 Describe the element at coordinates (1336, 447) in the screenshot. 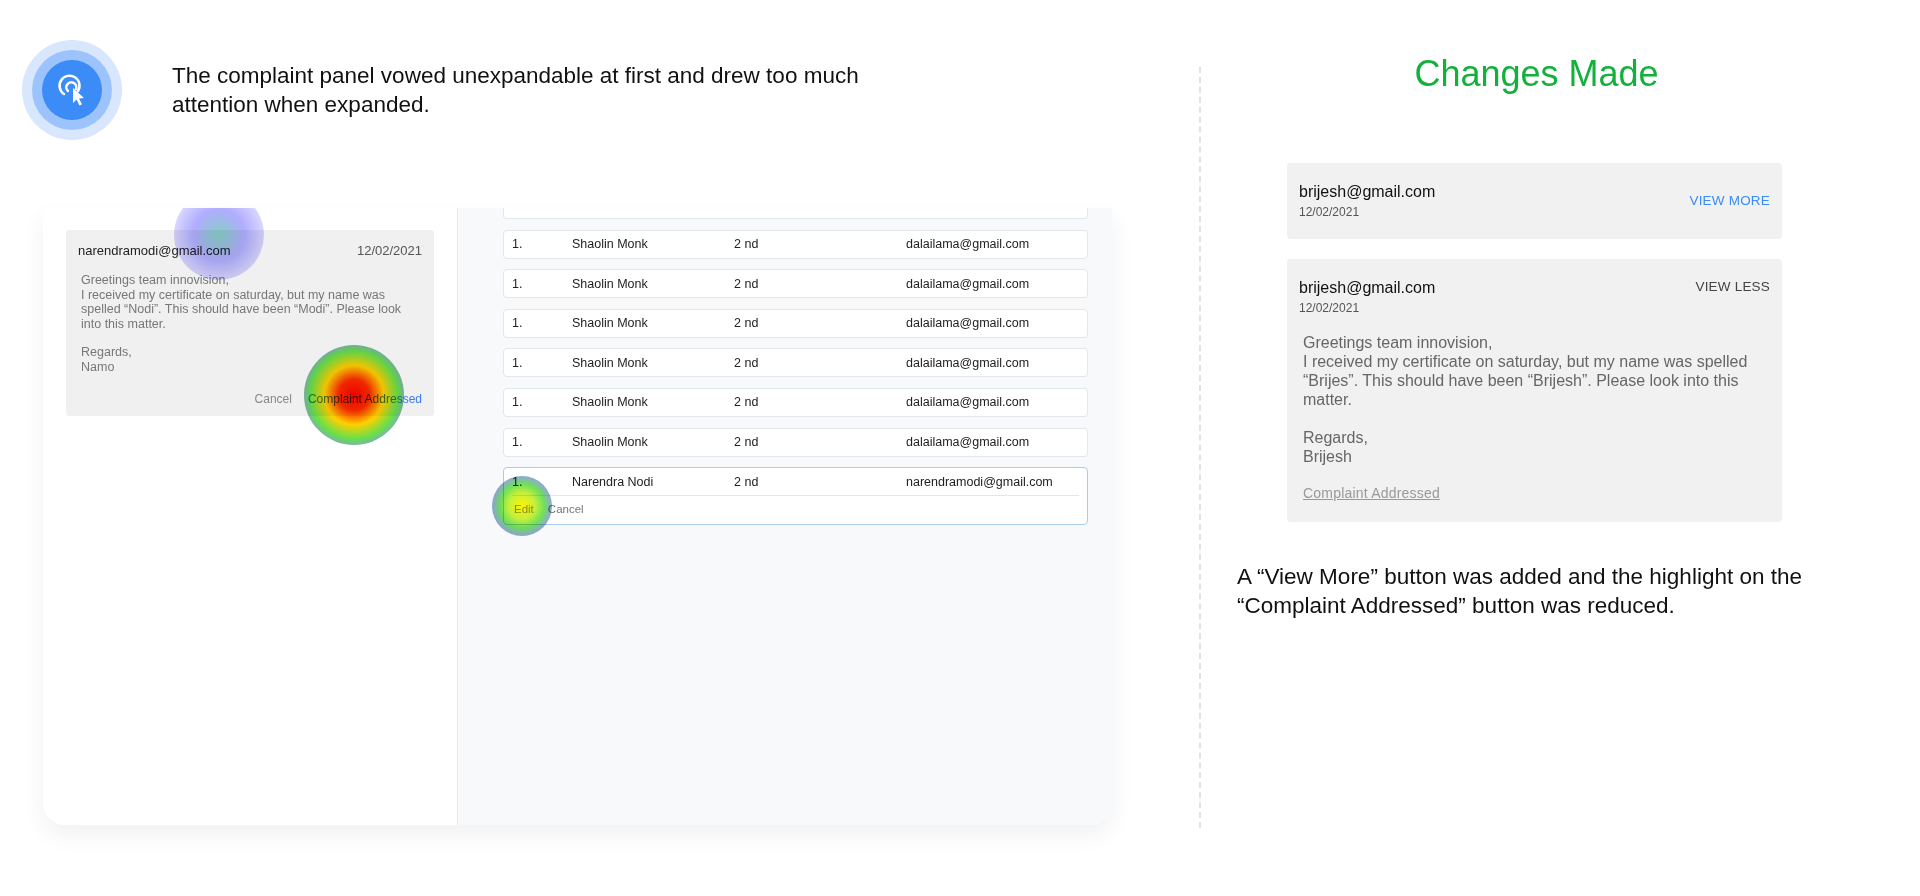

I see `complaint-signoff: Regards, Brijesh` at that location.